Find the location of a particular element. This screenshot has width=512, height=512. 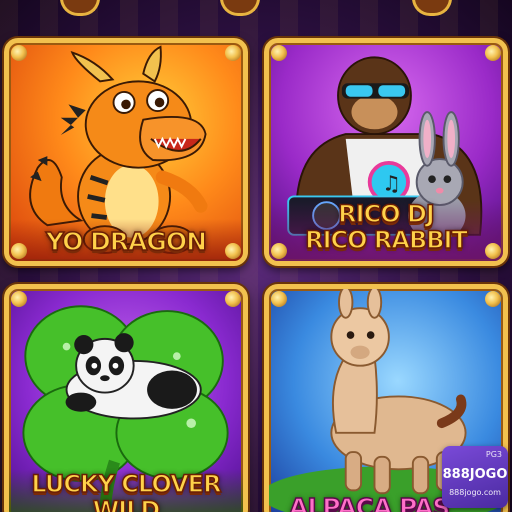

brand-watermark: PG3 888JOGO 888jogo.com is located at coordinates (475, 477).